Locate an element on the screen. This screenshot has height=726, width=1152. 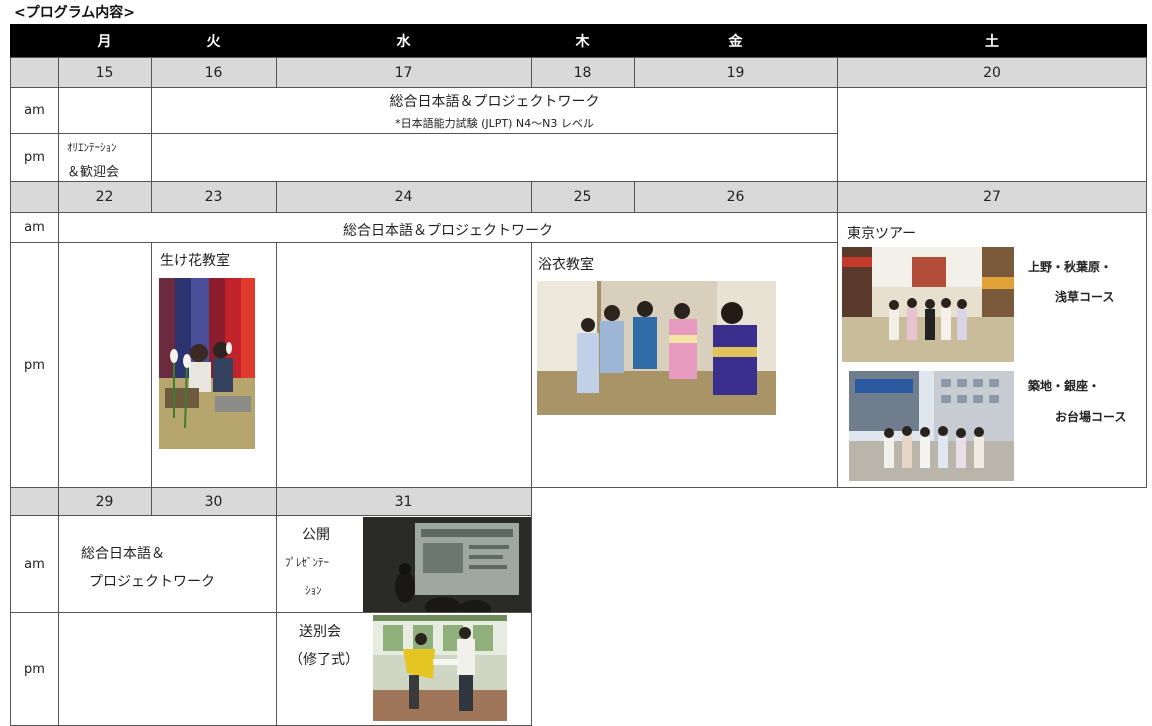
week1-pm-label: pm is located at coordinates (34, 157).